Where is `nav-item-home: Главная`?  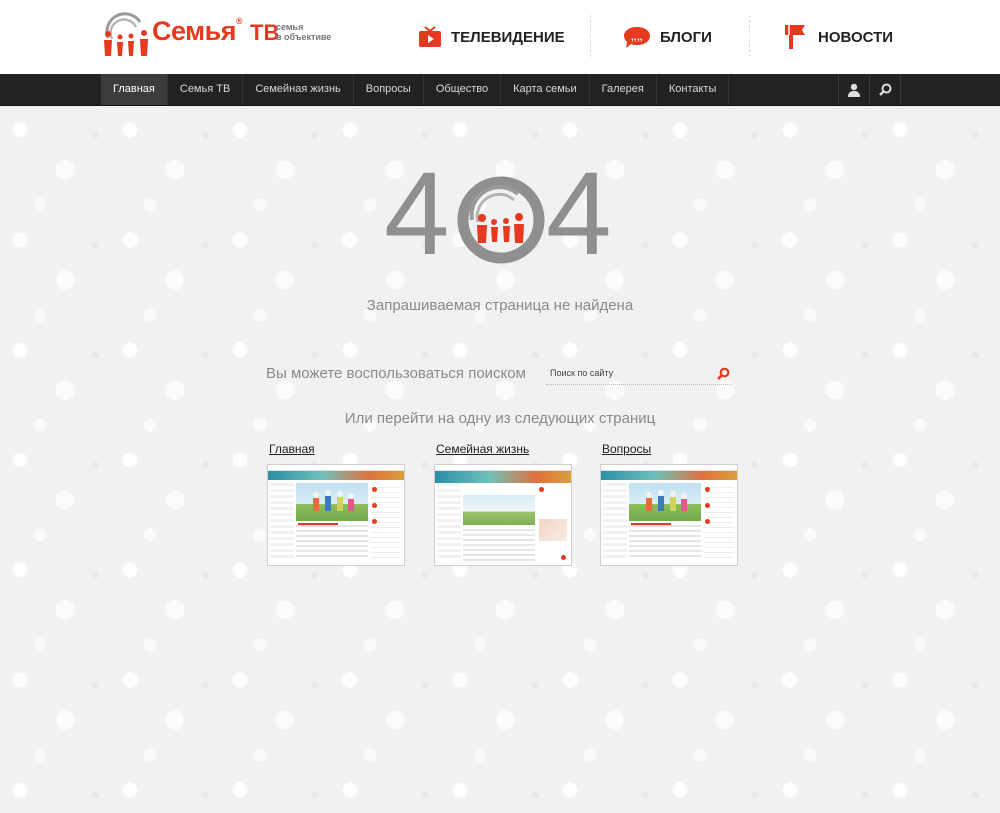
nav-item-home: Главная is located at coordinates (134, 89).